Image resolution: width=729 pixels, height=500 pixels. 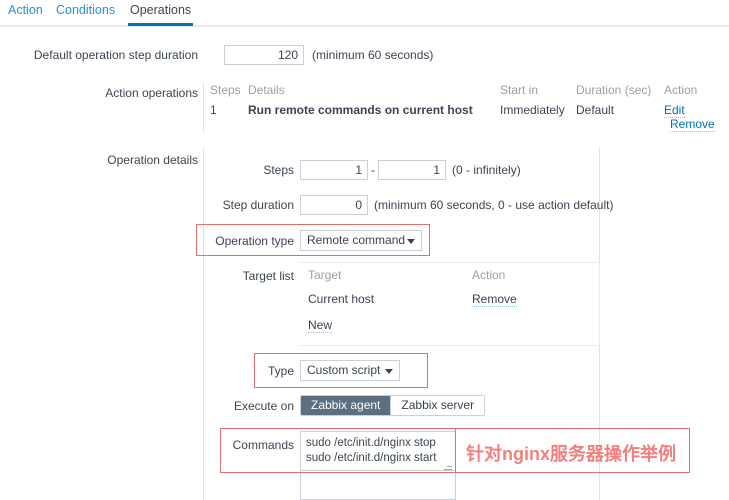 What do you see at coordinates (263, 405) in the screenshot?
I see `execute-on-label: Execute on` at bounding box center [263, 405].